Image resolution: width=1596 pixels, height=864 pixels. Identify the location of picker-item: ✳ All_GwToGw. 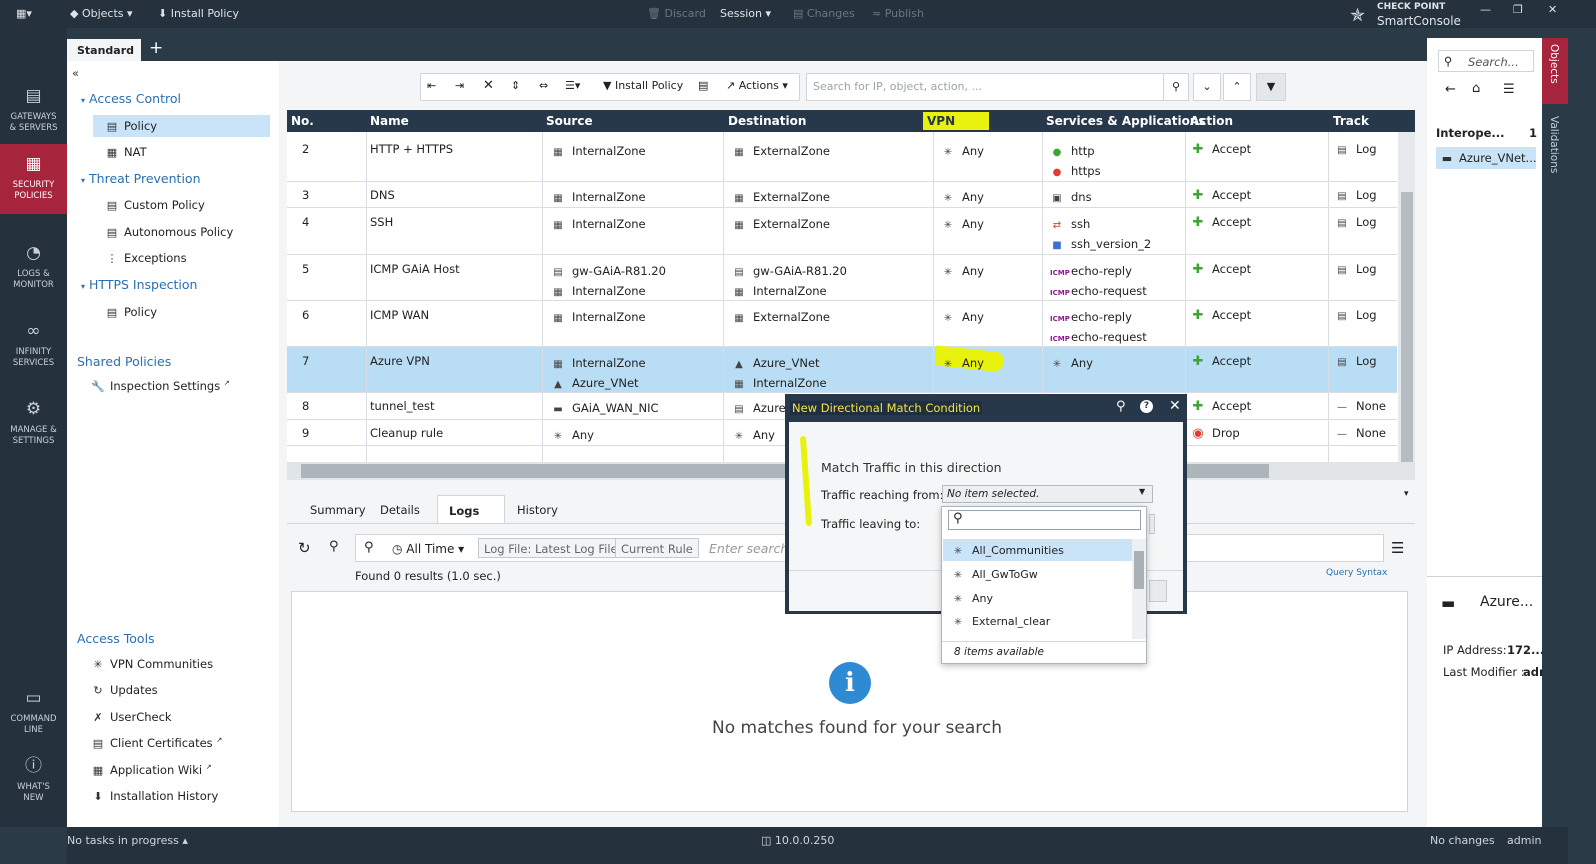
(1038, 574).